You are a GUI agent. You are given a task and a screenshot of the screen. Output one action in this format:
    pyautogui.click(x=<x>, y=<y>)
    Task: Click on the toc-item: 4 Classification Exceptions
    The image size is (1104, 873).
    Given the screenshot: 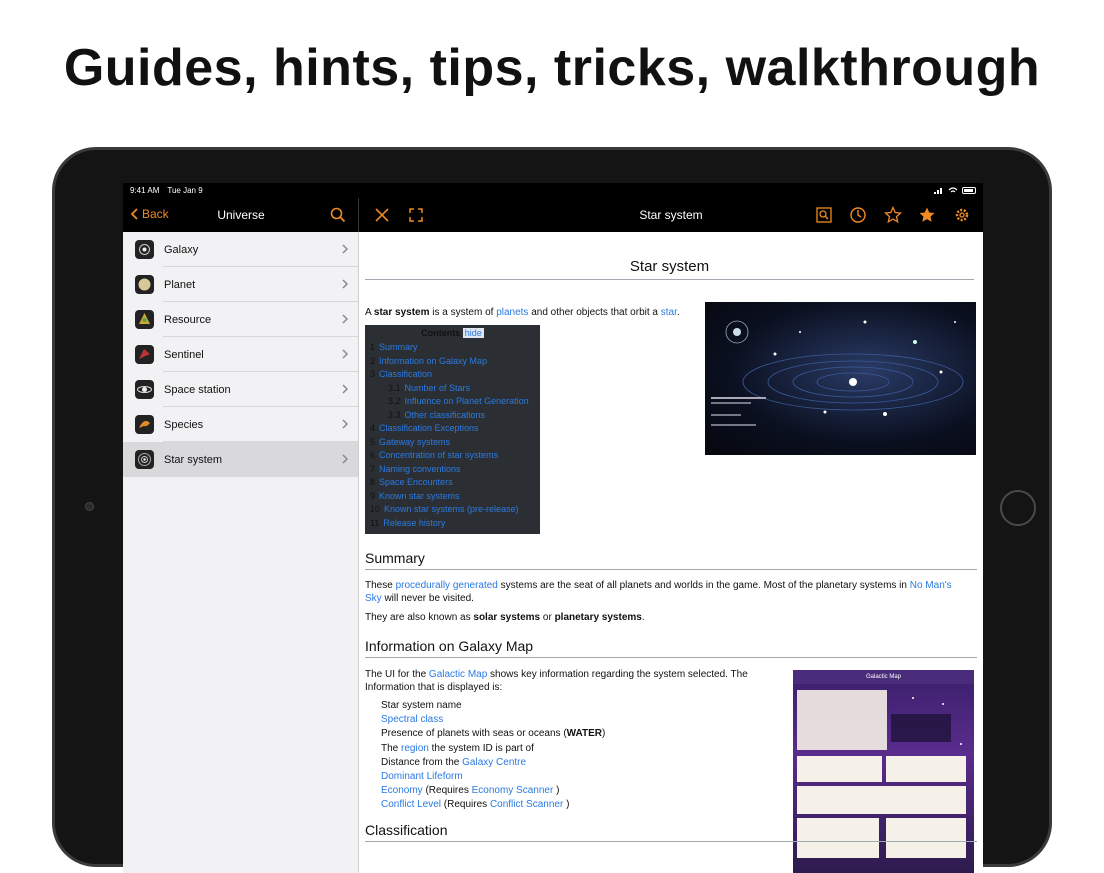 What is the action you would take?
    pyautogui.click(x=452, y=429)
    